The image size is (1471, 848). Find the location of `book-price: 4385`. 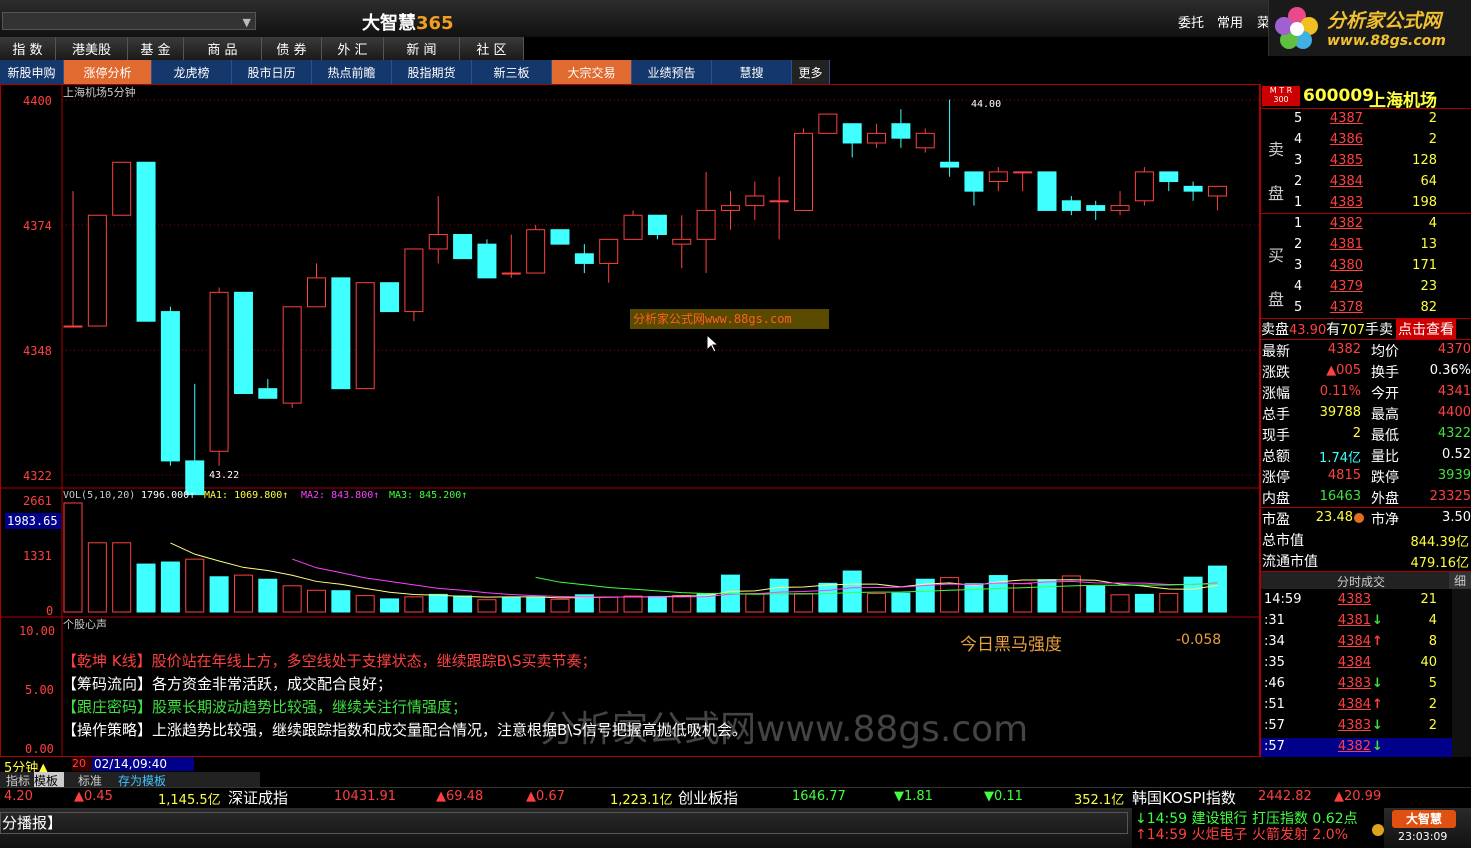

book-price: 4385 is located at coordinates (1341, 160).